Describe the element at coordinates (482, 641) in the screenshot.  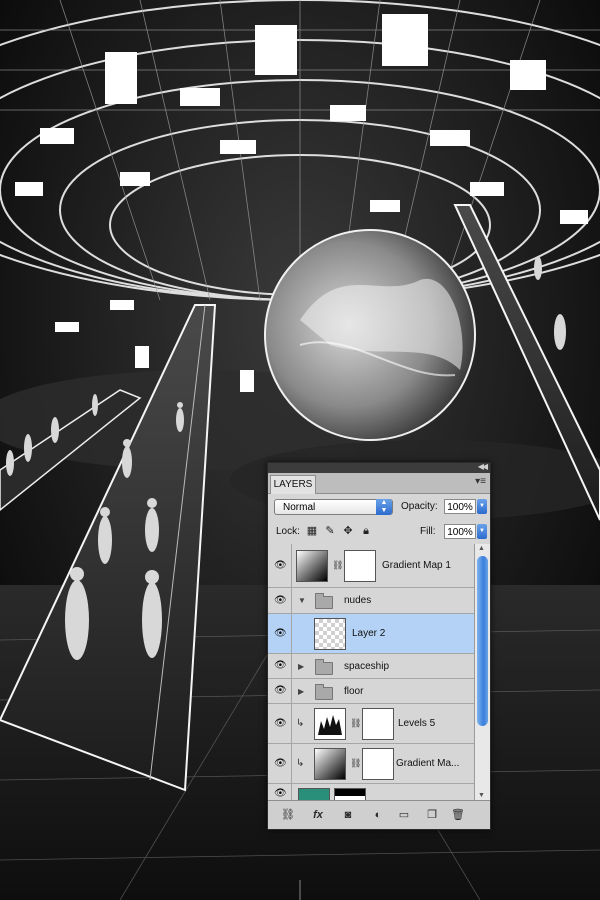
I see `scrollbar-thumb` at that location.